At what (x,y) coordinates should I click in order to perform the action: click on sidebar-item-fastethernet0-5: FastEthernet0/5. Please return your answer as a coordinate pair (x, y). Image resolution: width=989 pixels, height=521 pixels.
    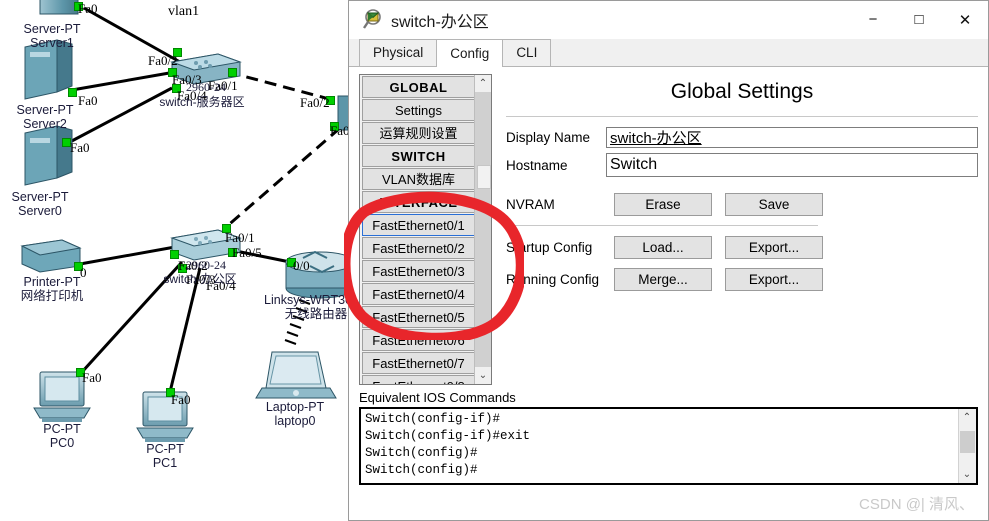
    Looking at the image, I should click on (418, 317).